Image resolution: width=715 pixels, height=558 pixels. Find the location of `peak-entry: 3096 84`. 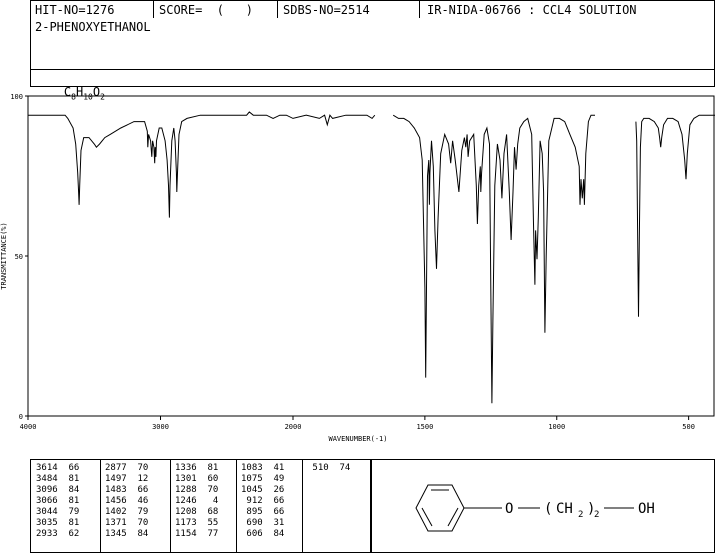

peak-entry: 3096 84 is located at coordinates (58, 490).